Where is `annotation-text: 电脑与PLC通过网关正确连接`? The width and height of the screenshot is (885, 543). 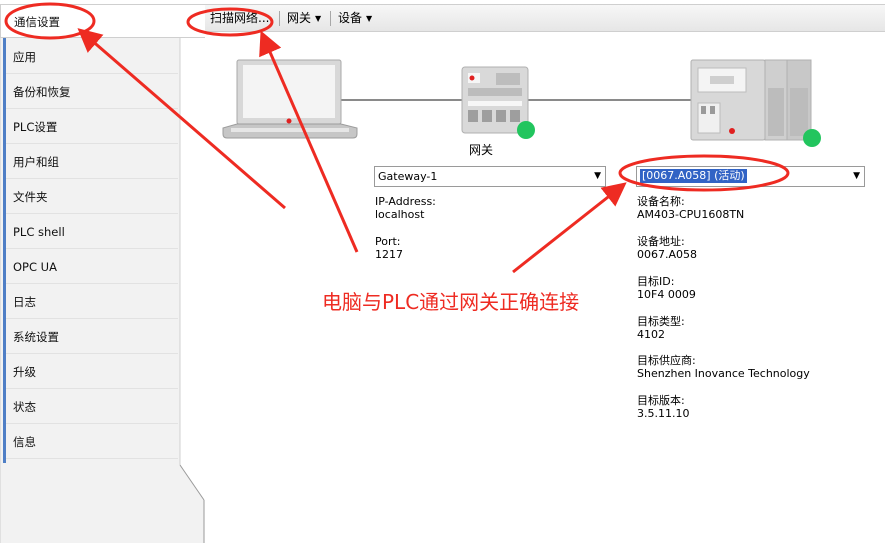 annotation-text: 电脑与PLC通过网关正确连接 is located at coordinates (451, 302).